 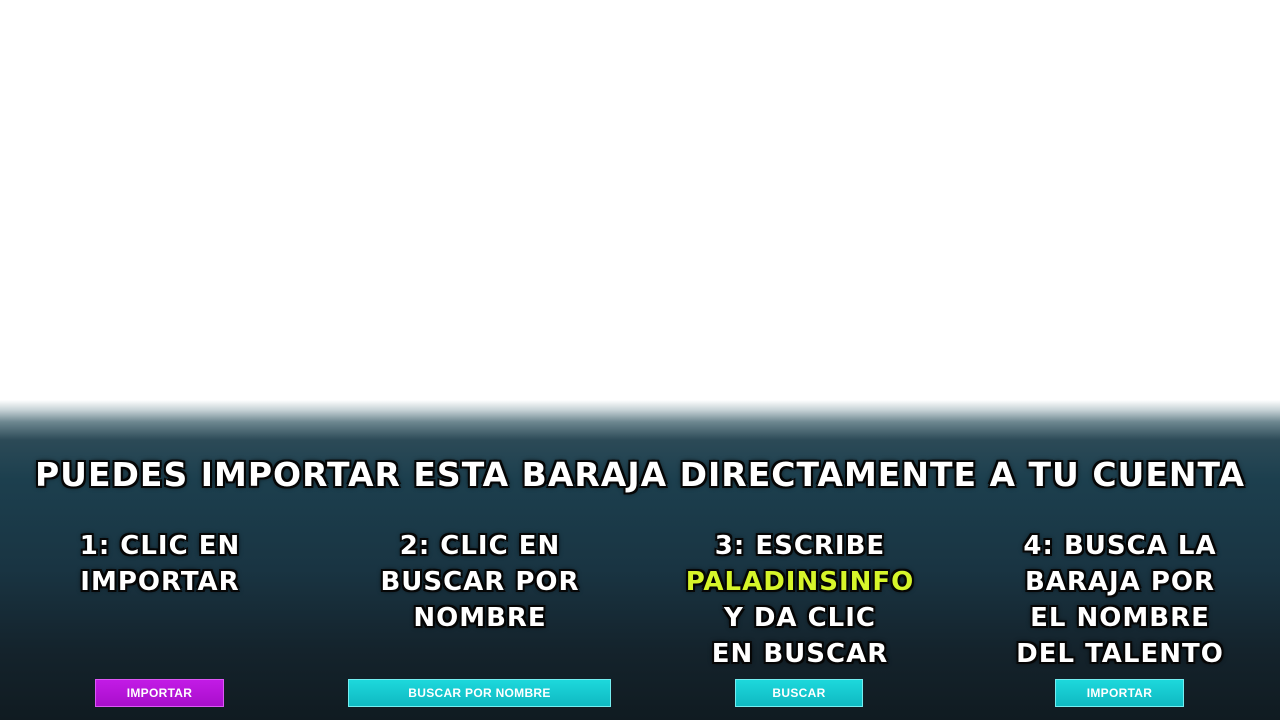 What do you see at coordinates (800, 546) in the screenshot?
I see `step-3-line-1: 3: ESCRIBE` at bounding box center [800, 546].